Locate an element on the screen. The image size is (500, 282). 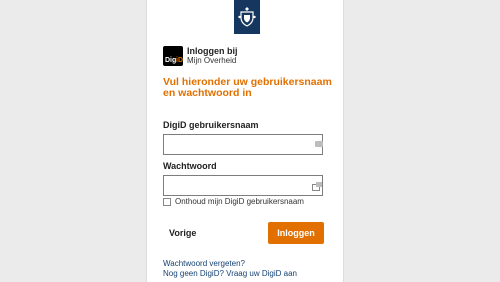
digid-logo-accent: iD is located at coordinates (179, 60).